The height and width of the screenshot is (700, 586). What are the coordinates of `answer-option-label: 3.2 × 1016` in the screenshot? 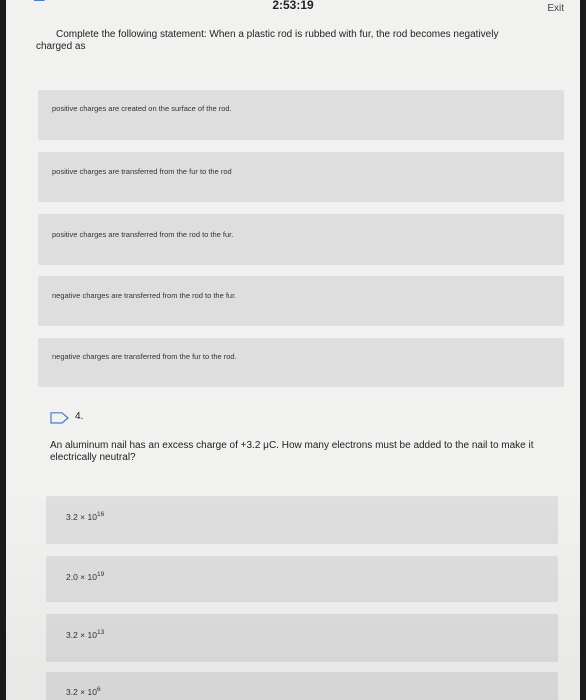 It's located at (85, 516).